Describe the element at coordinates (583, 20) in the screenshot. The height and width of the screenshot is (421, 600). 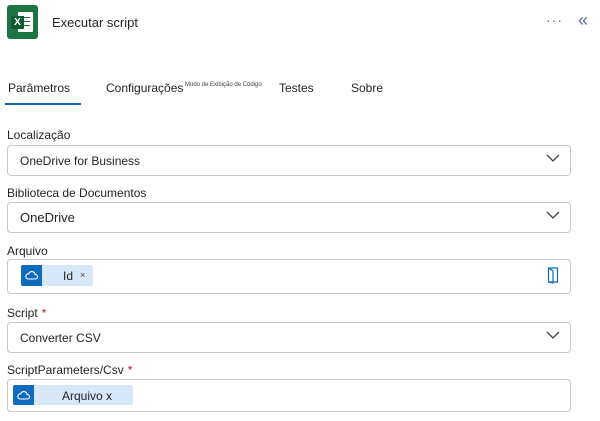
I see `collapse-panel-icon: «` at that location.